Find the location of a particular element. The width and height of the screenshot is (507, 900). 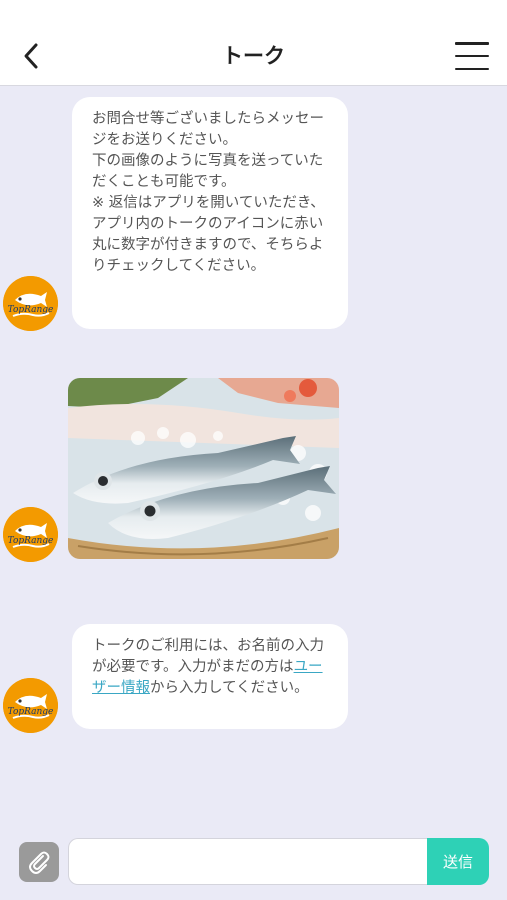

attach-button is located at coordinates (39, 862).